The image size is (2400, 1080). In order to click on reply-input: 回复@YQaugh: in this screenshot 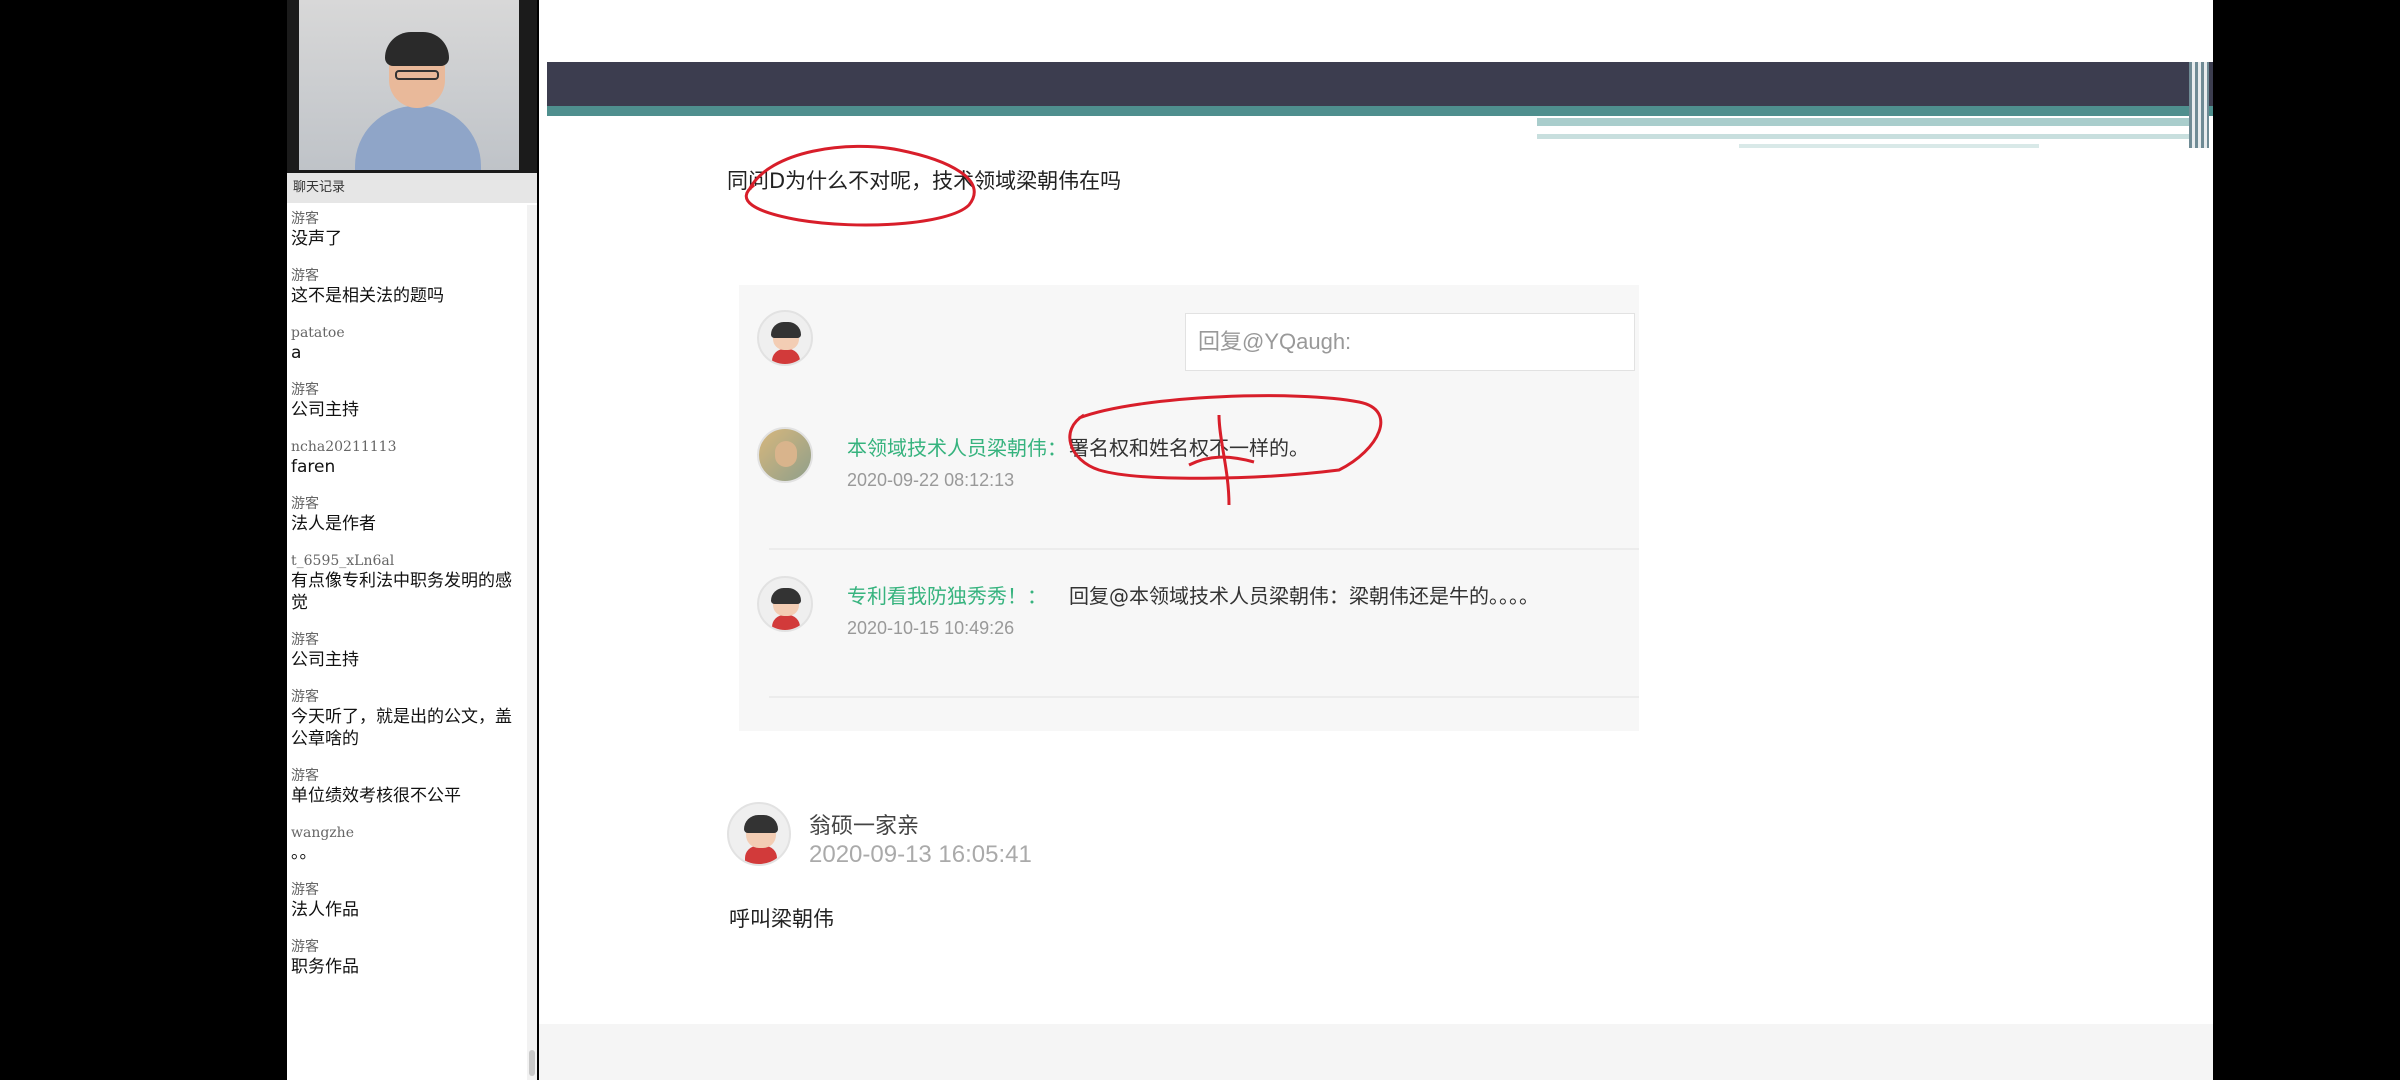, I will do `click(1410, 342)`.